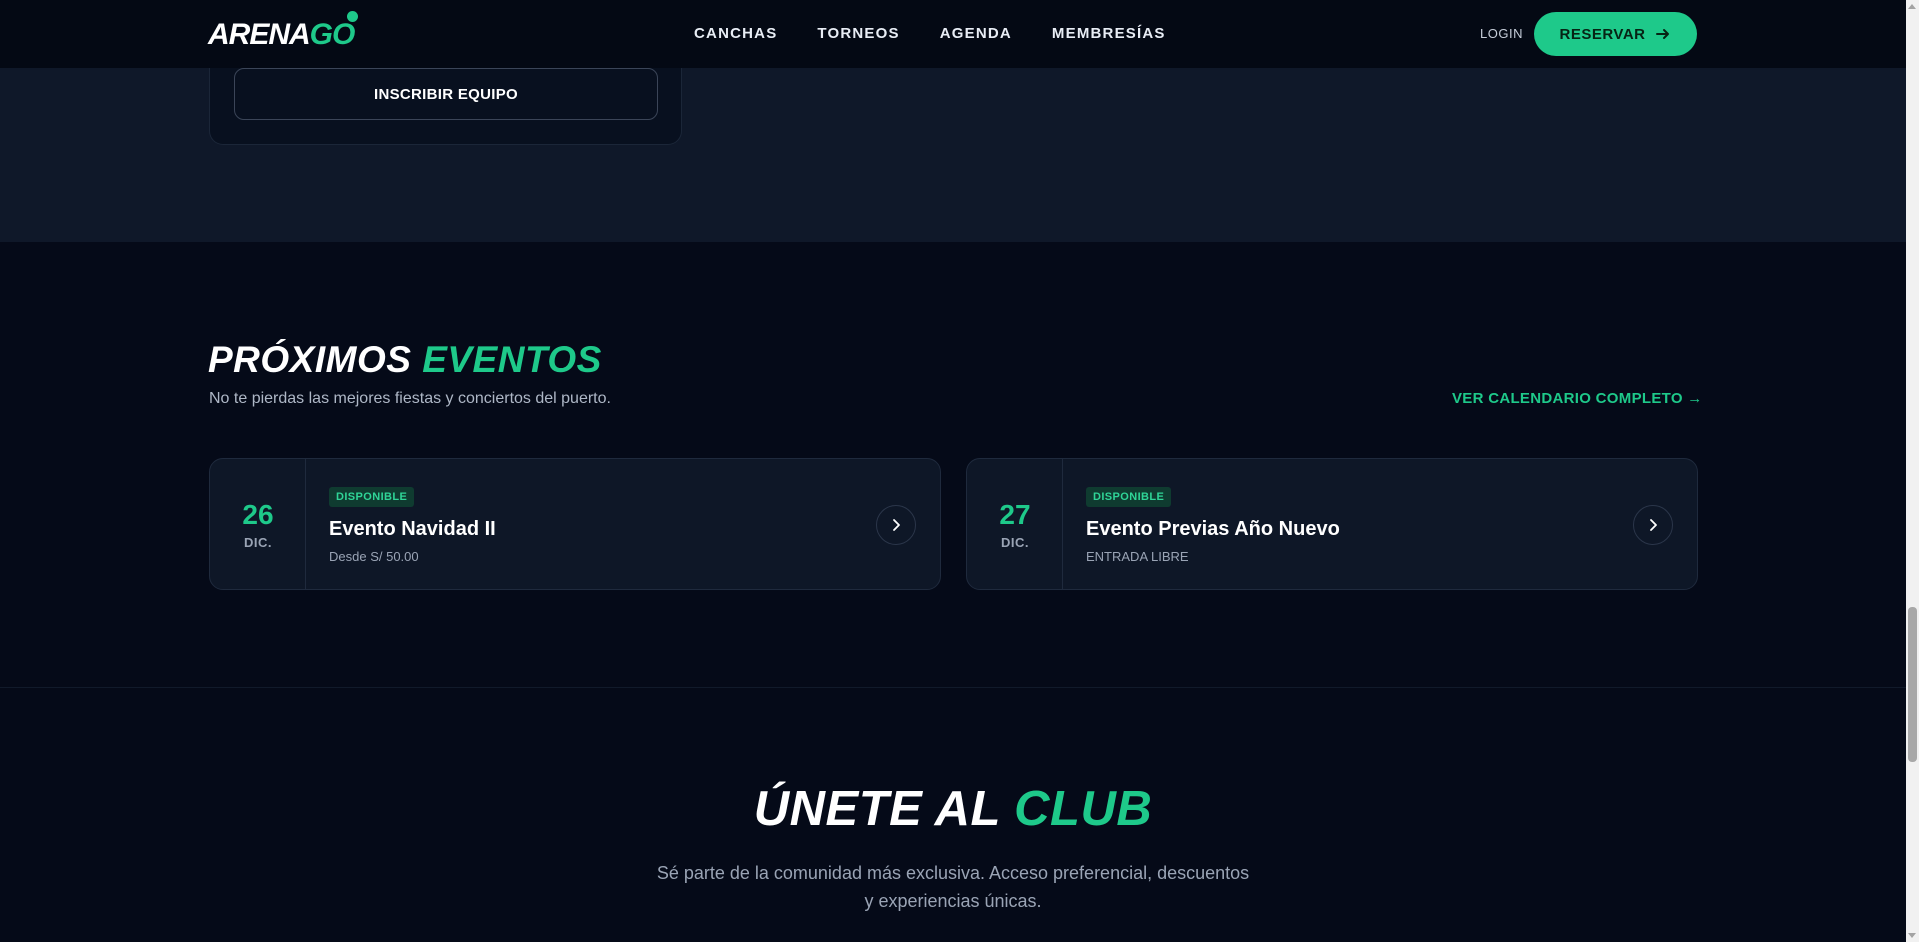  What do you see at coordinates (858, 34) in the screenshot?
I see `nav-item-torneos: TORNEOS` at bounding box center [858, 34].